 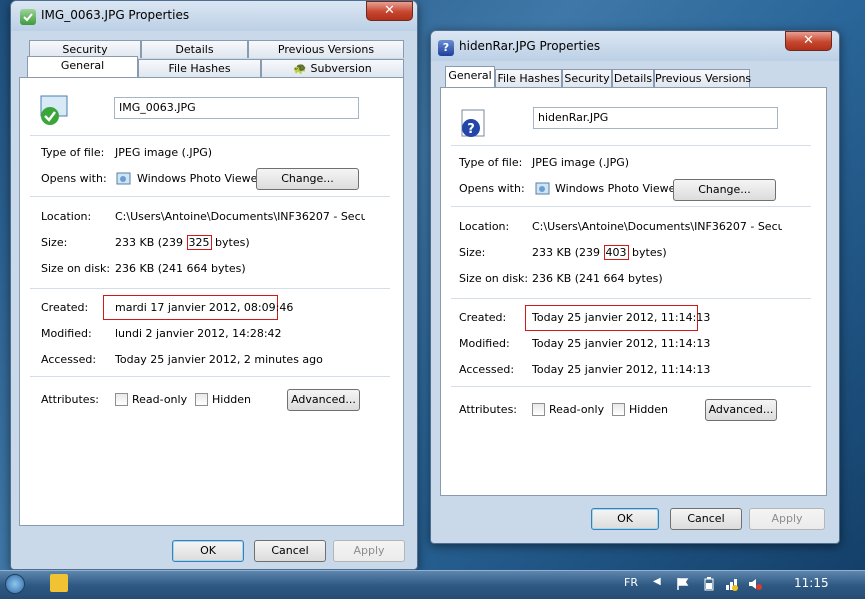 I want to click on size-value: 233 KB (239 403 bytes), so click(x=599, y=252).